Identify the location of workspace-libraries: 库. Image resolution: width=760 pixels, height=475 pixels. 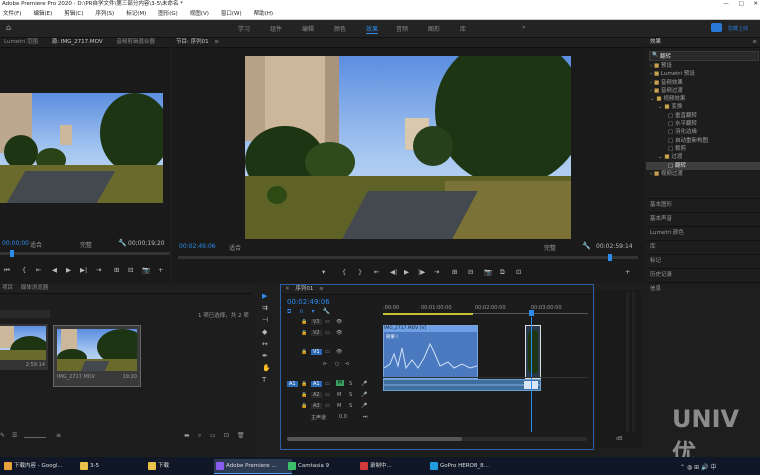
(463, 28).